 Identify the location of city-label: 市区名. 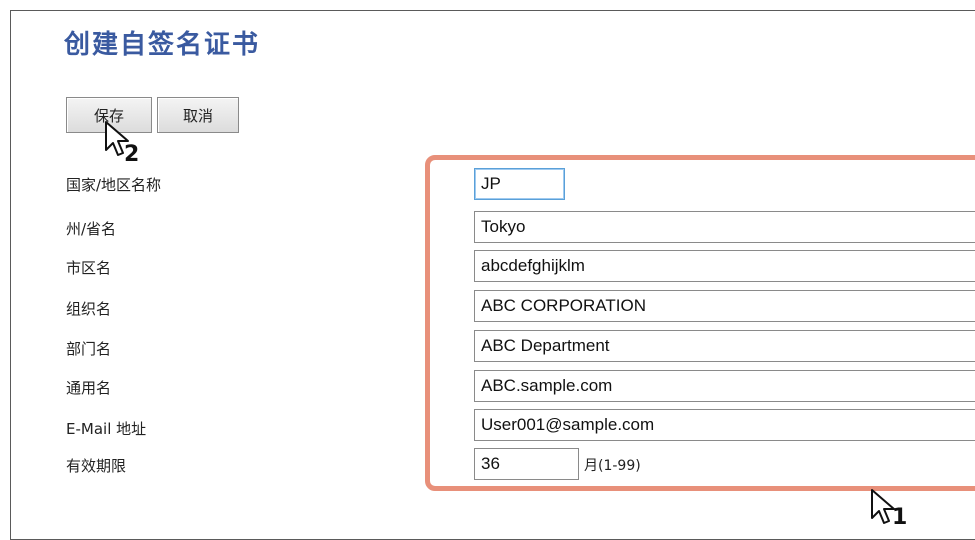
(89, 268).